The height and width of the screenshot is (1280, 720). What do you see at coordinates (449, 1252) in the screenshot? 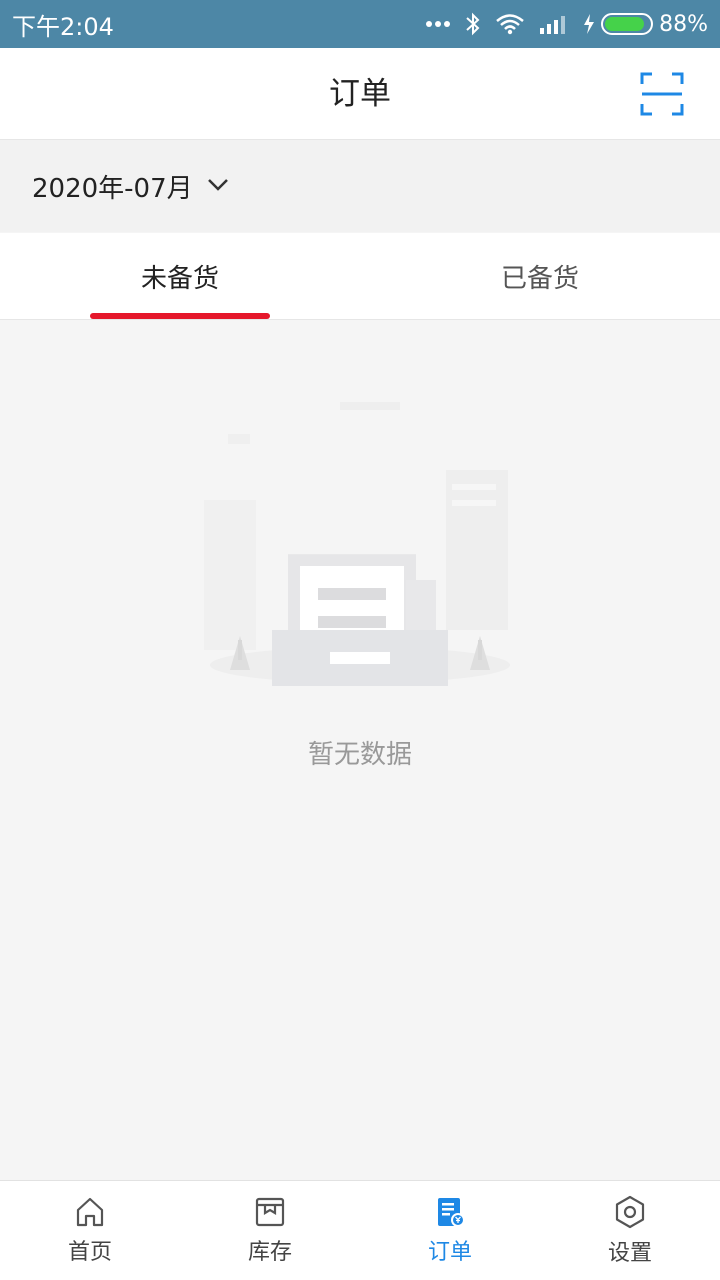
I see `nav-label: 订单` at bounding box center [449, 1252].